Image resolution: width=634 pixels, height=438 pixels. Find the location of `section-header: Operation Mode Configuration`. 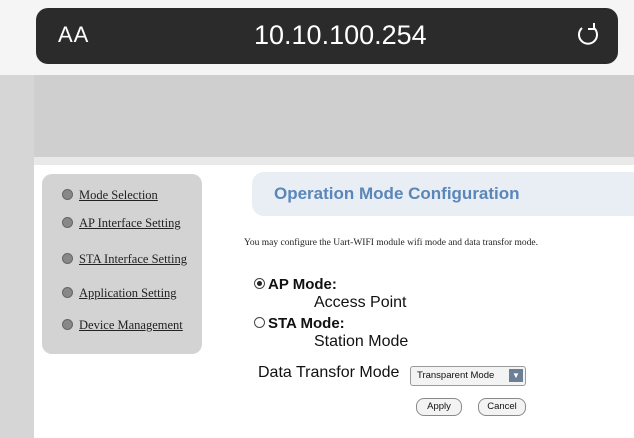

section-header: Operation Mode Configuration is located at coordinates (443, 194).